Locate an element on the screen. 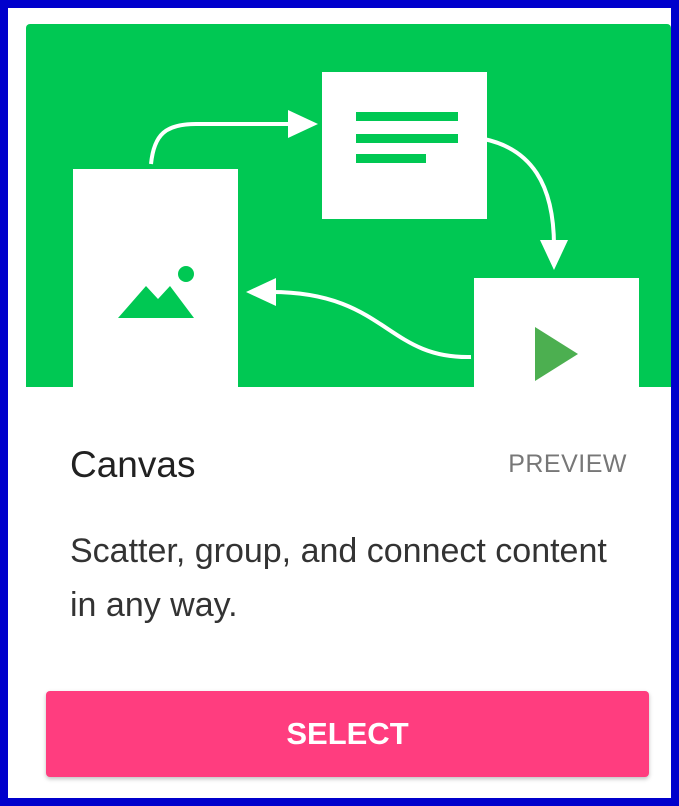 This screenshot has width=679, height=806. select-button: SELECT is located at coordinates (347, 734).